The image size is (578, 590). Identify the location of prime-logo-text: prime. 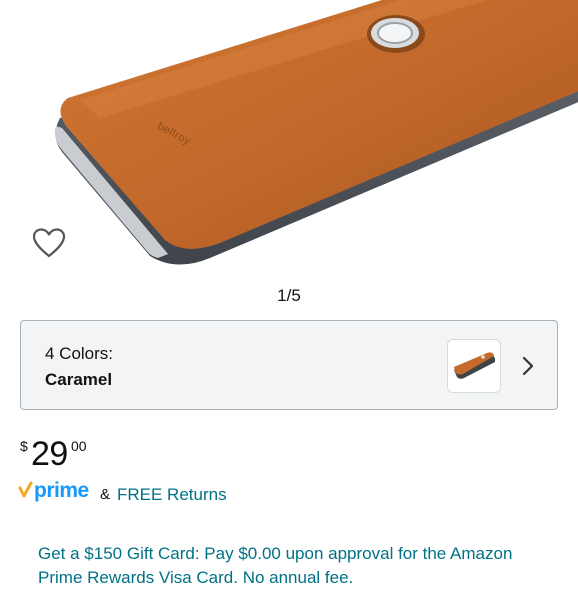
(61, 490).